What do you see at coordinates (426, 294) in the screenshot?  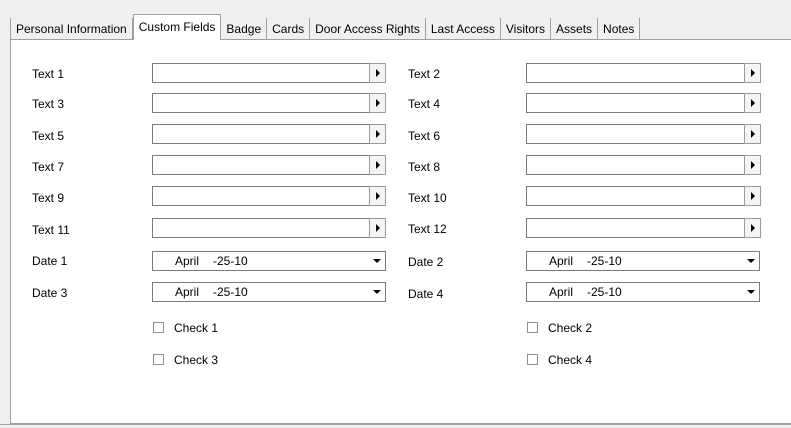 I see `date-4-label: Date 4` at bounding box center [426, 294].